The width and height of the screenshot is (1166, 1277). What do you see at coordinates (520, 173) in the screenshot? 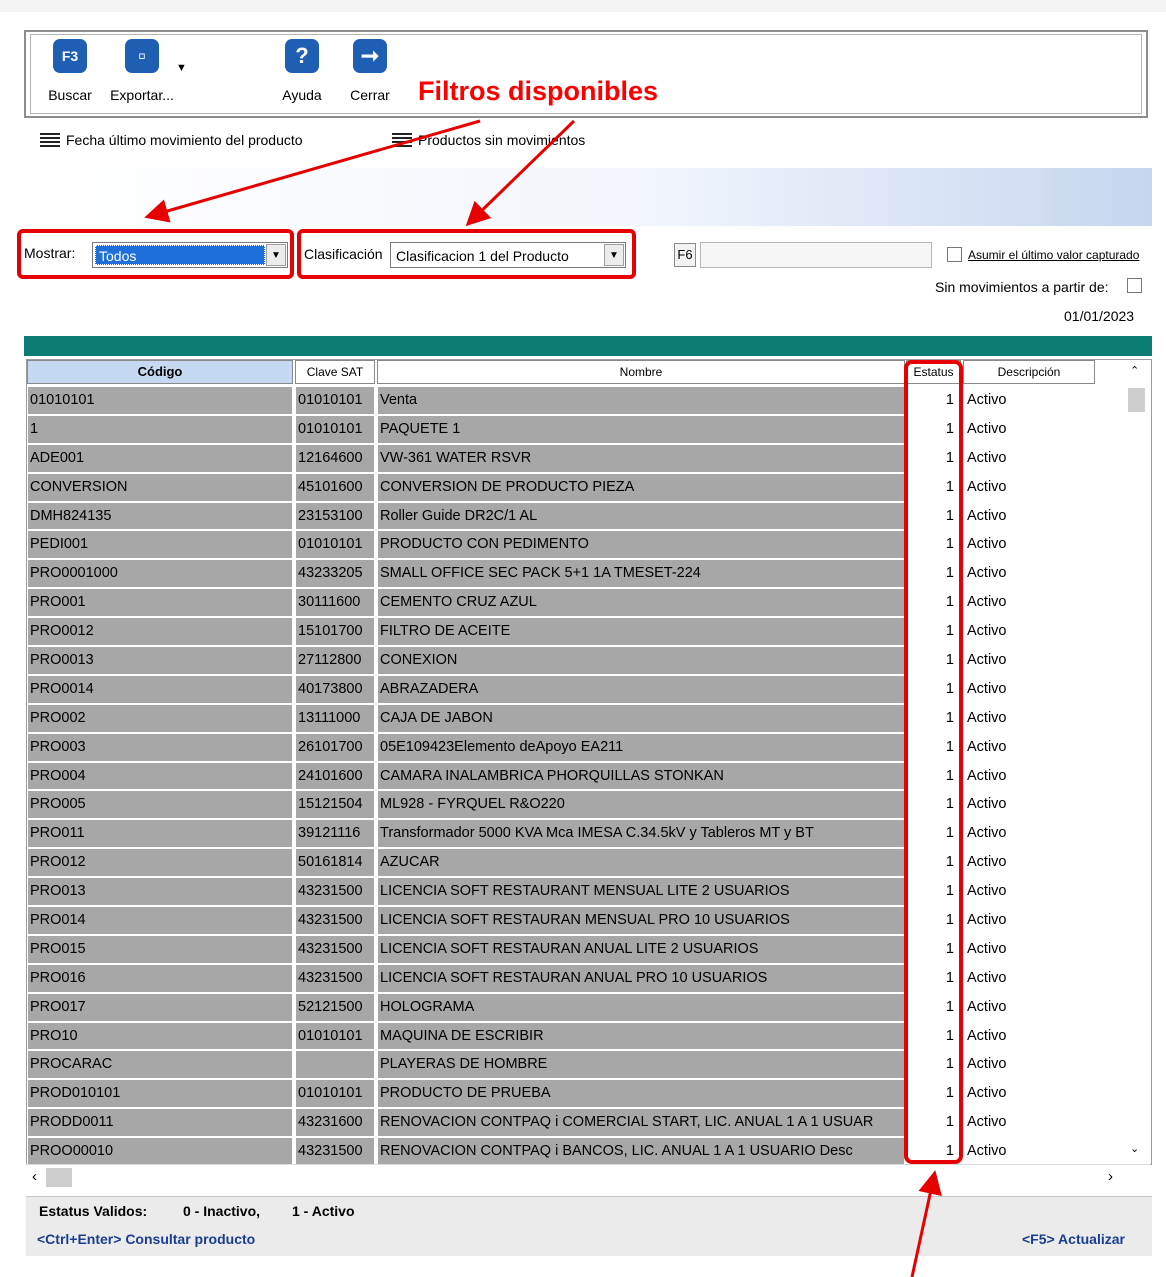
I see `arrow-to-clasificacion` at bounding box center [520, 173].